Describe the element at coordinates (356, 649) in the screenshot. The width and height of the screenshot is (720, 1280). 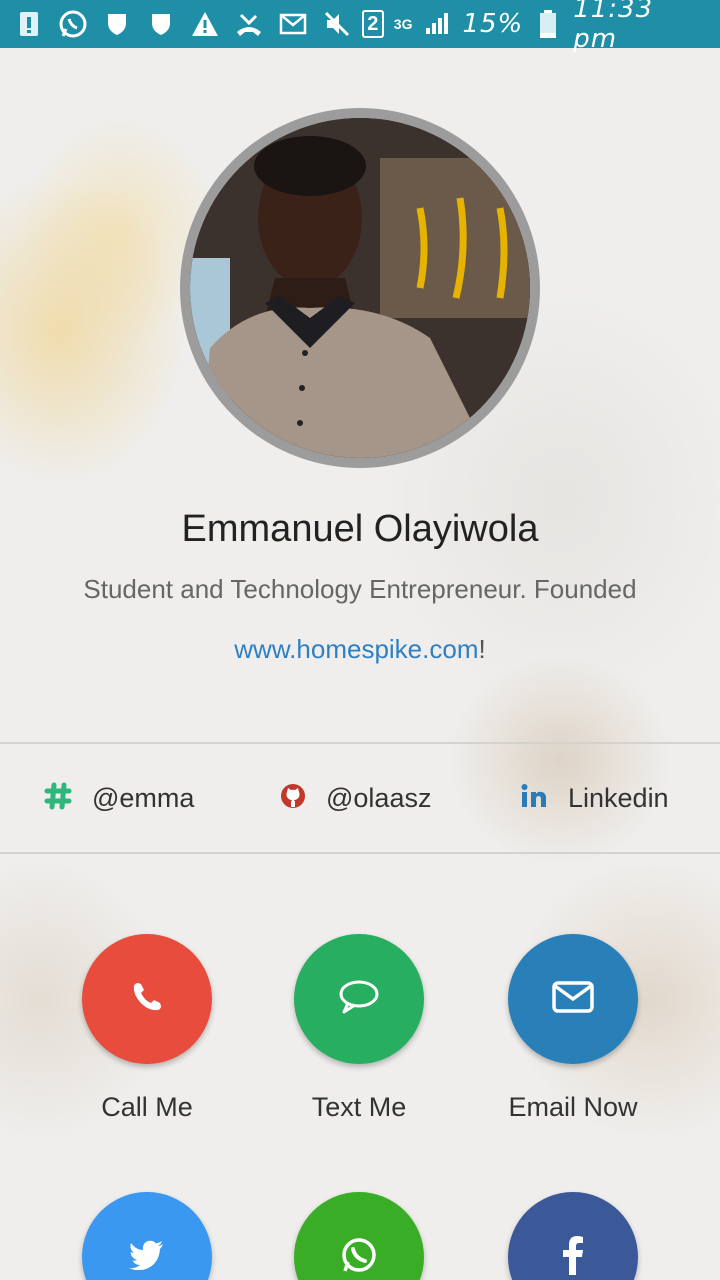
I see `website-link: www.homespike.com` at that location.